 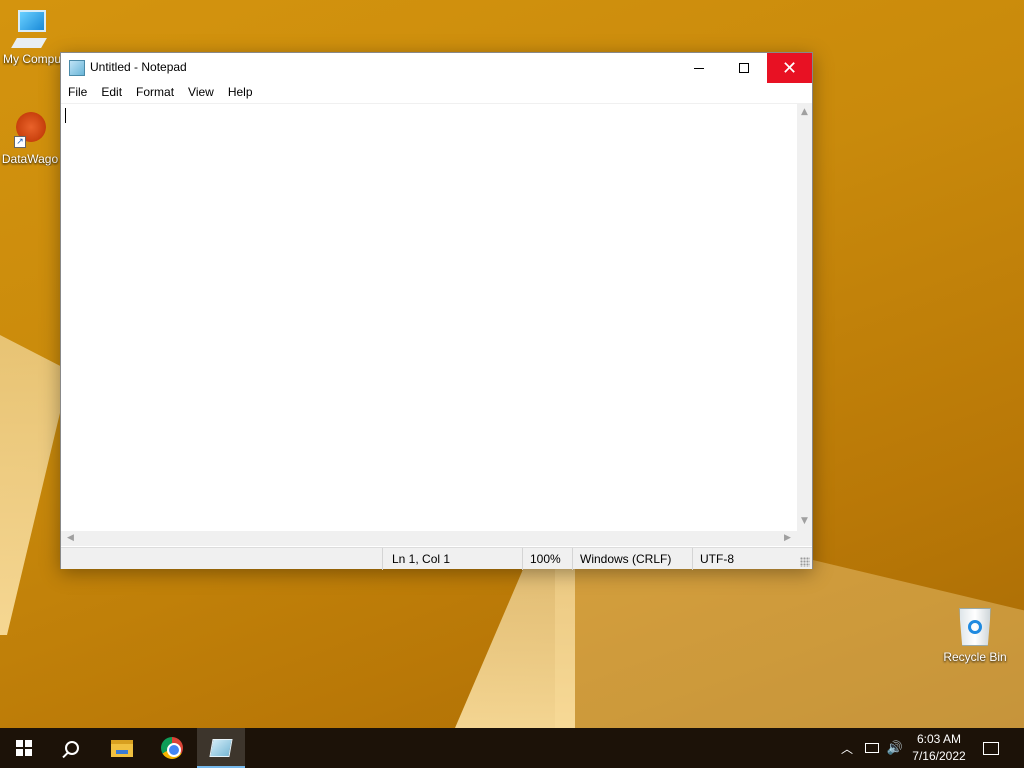 I want to click on status-cursor-position: Ln 1, Col 1, so click(x=452, y=559).